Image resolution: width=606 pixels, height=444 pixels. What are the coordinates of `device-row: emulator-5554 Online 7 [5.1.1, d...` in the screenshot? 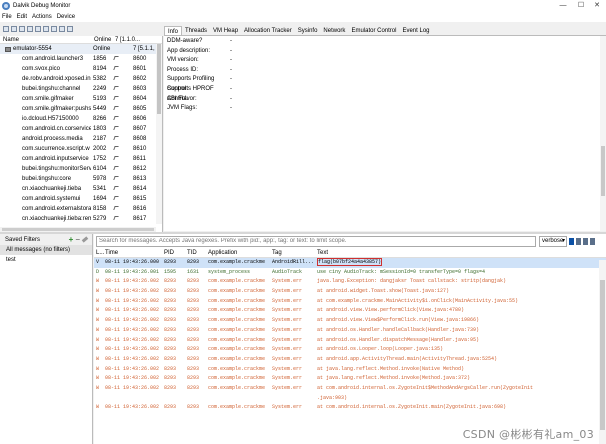 It's located at (81, 49).